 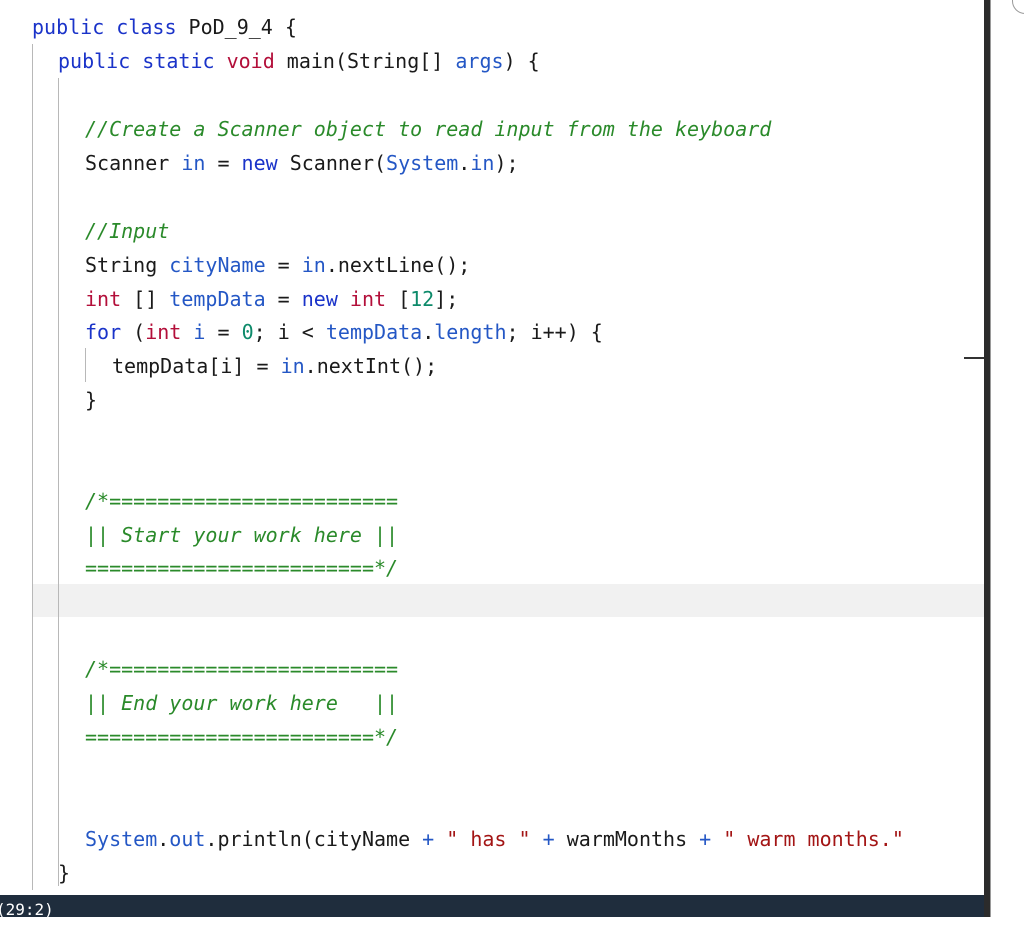 I want to click on code-line: int [] tempData = new int [12];, so click(x=492, y=299).